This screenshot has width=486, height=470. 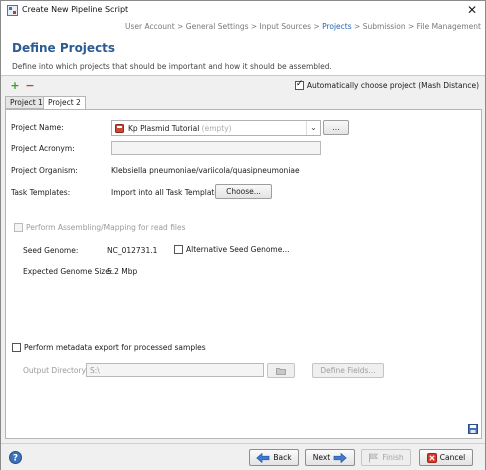 What do you see at coordinates (321, 457) in the screenshot?
I see `next-label: Next` at bounding box center [321, 457].